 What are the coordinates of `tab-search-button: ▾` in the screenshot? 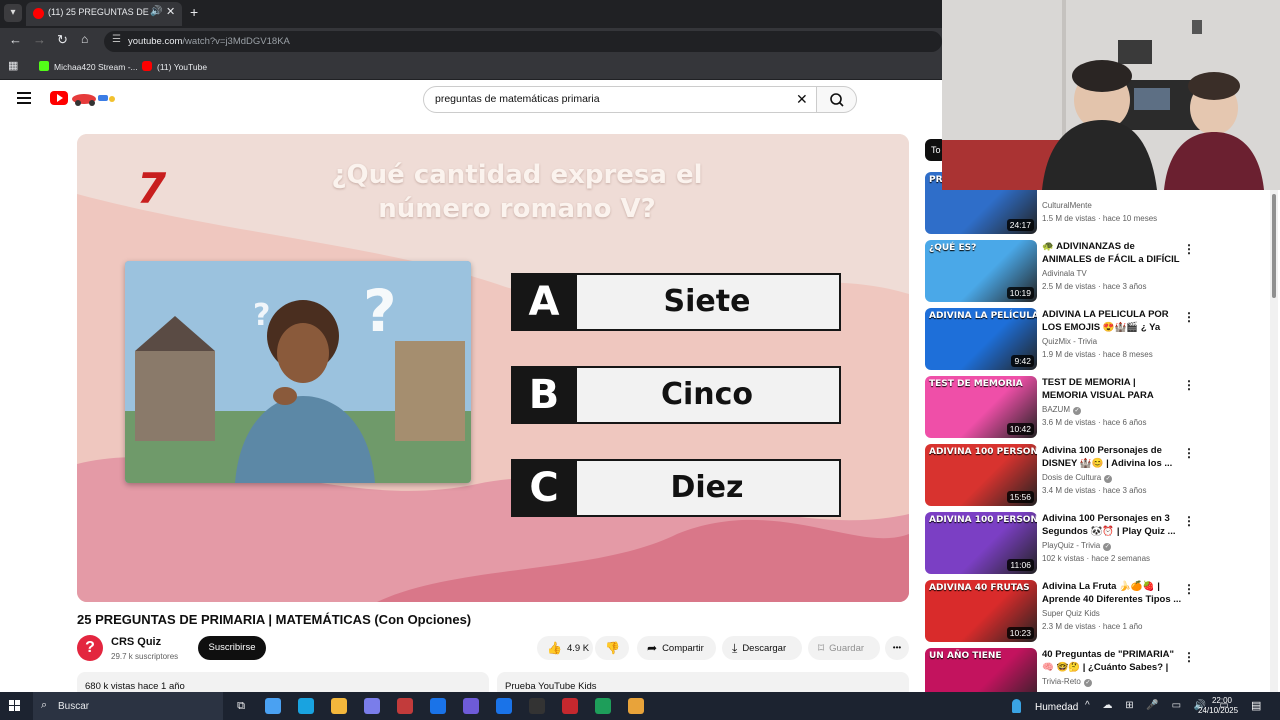 It's located at (13, 13).